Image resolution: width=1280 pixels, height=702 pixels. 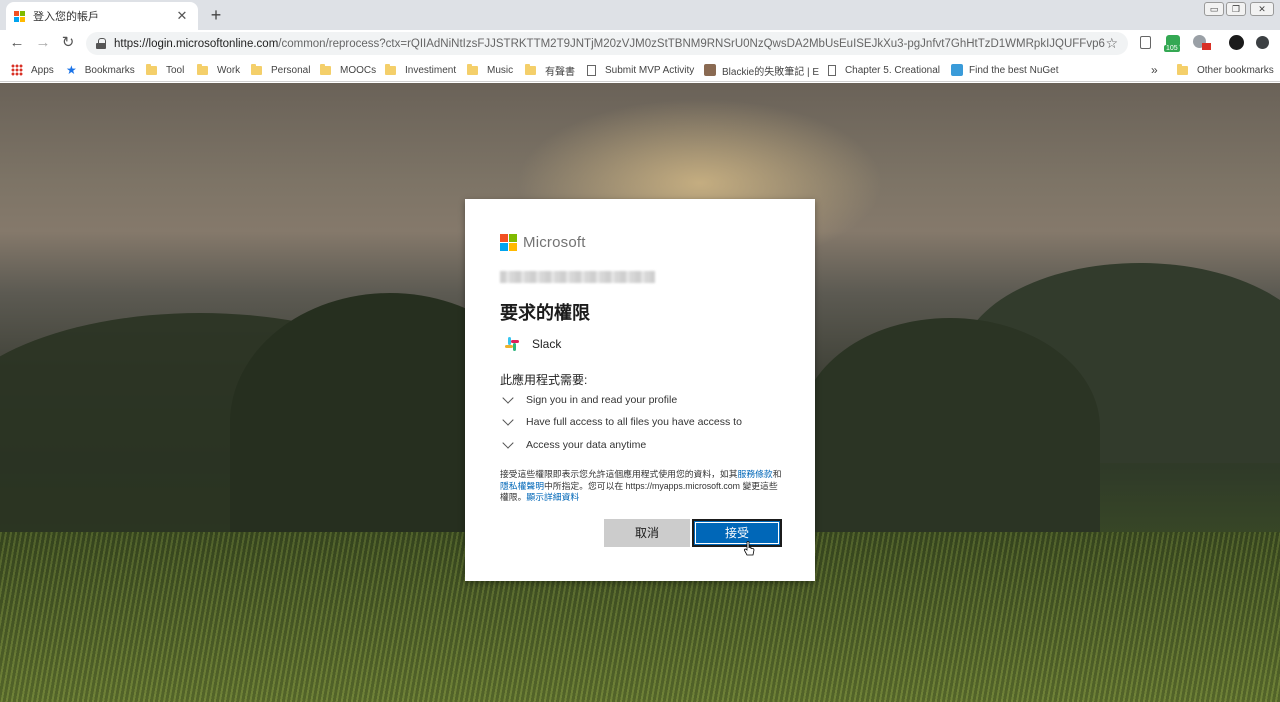 I want to click on accept-button: 接受, so click(x=737, y=533).